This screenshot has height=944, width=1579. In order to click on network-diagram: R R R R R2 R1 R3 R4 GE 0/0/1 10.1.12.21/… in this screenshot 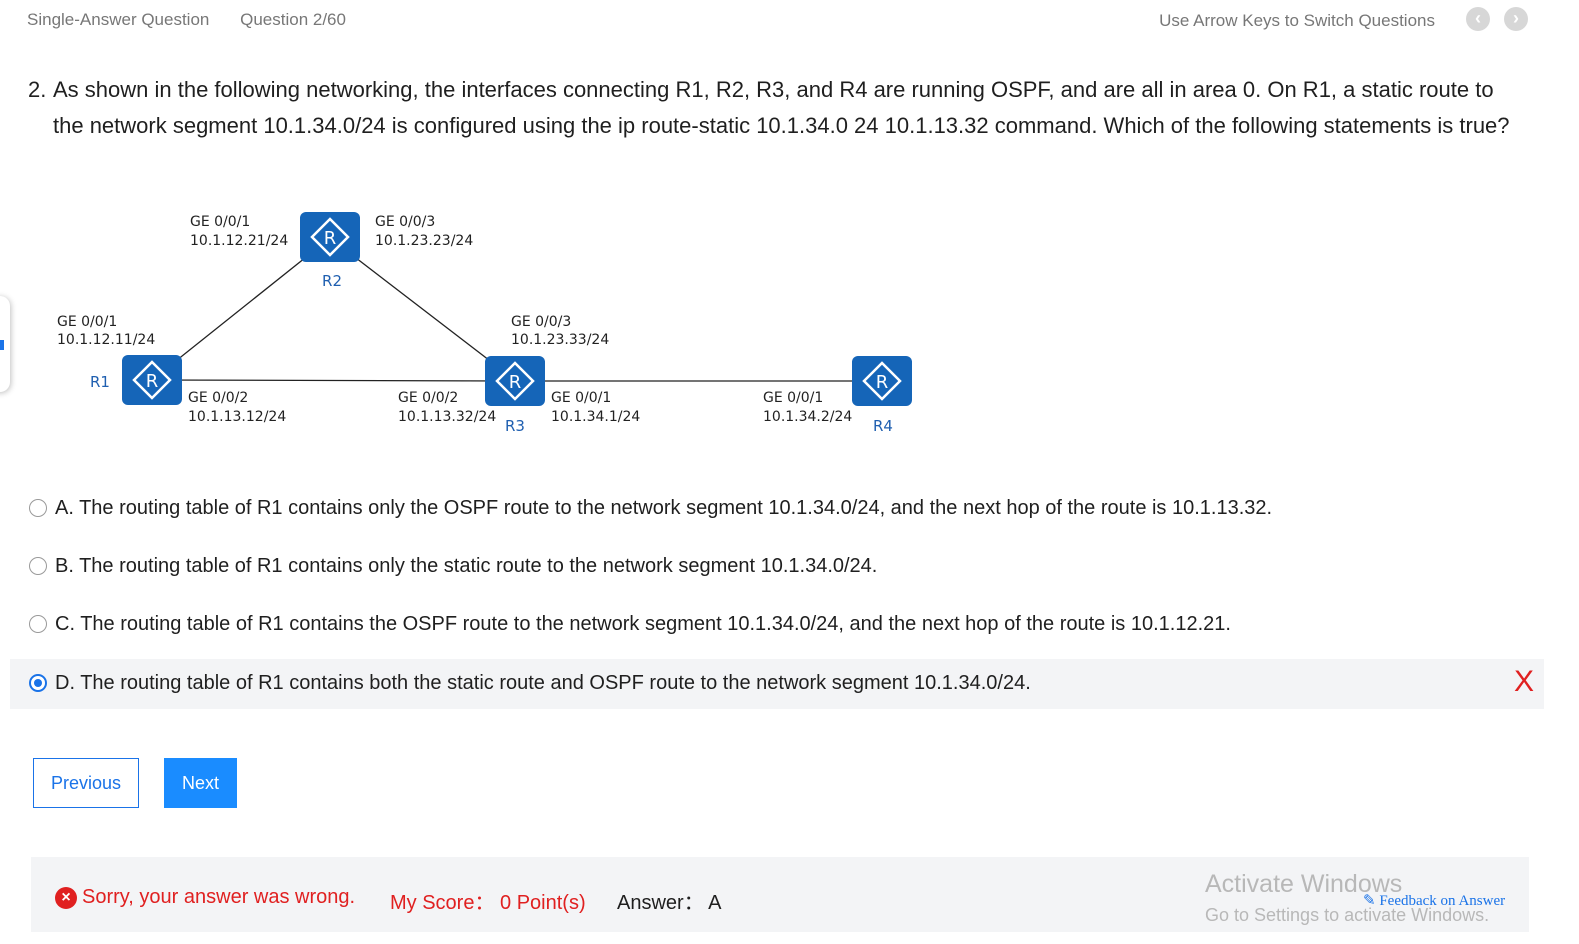, I will do `click(484, 323)`.